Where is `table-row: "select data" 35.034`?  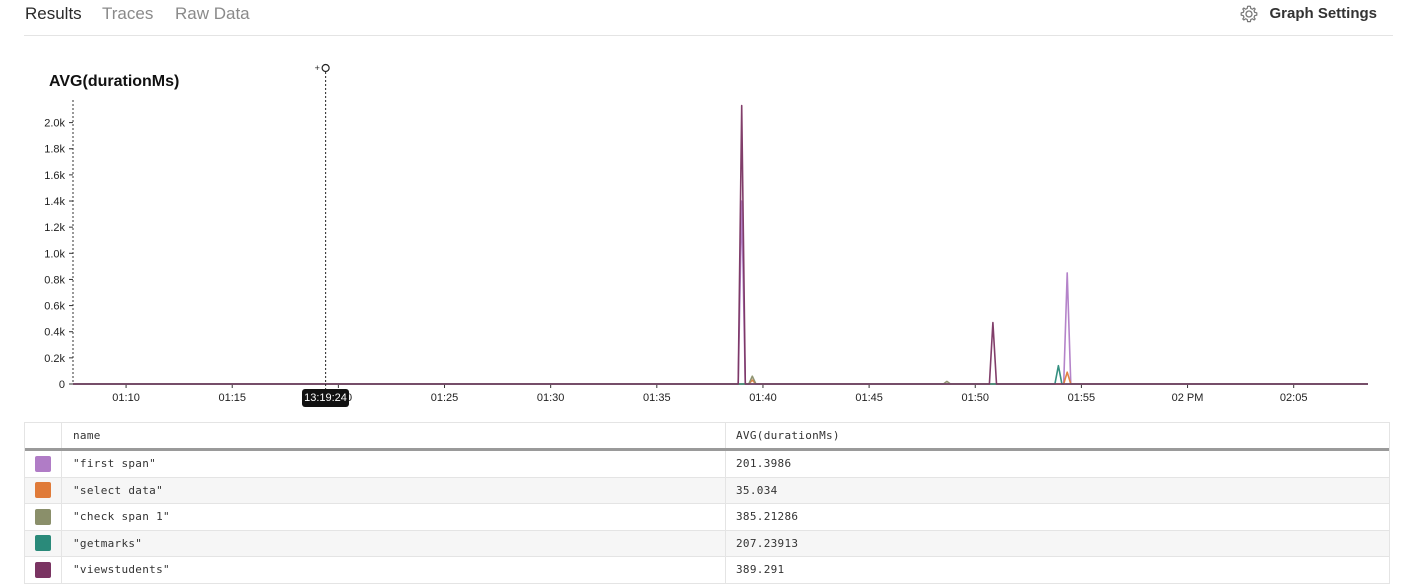 table-row: "select data" 35.034 is located at coordinates (707, 490).